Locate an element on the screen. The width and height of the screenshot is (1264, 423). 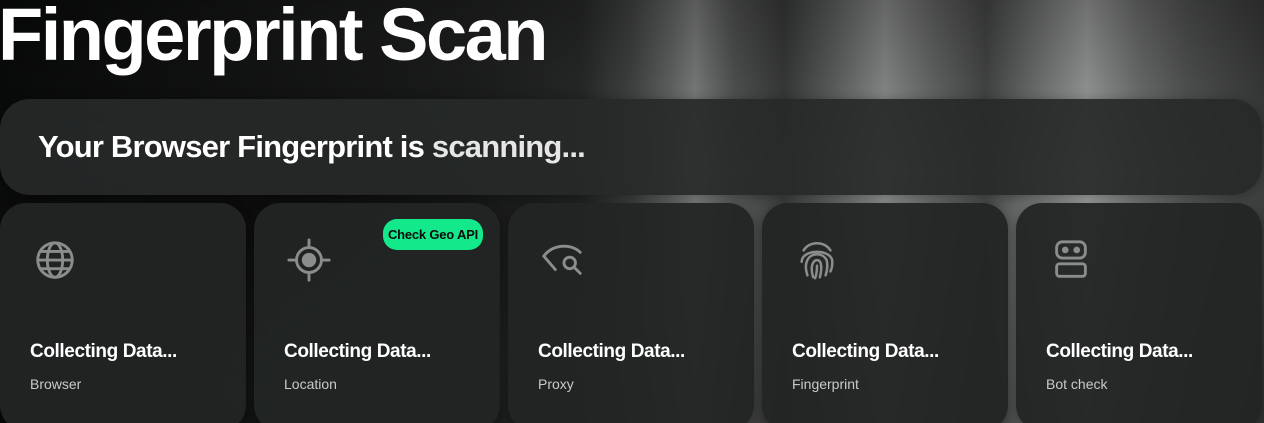
globe-icon is located at coordinates (55, 260).